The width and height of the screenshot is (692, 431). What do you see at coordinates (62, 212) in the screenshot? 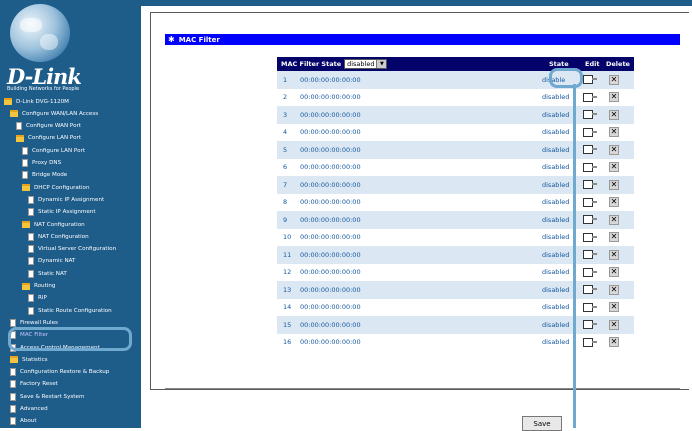
I see `sidebar-item: Static IP Assignment` at bounding box center [62, 212].